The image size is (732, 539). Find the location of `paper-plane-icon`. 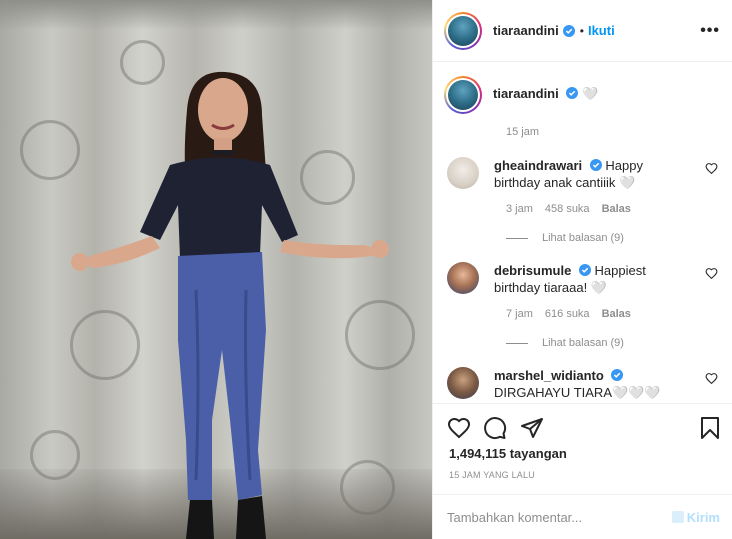

paper-plane-icon is located at coordinates (532, 428).